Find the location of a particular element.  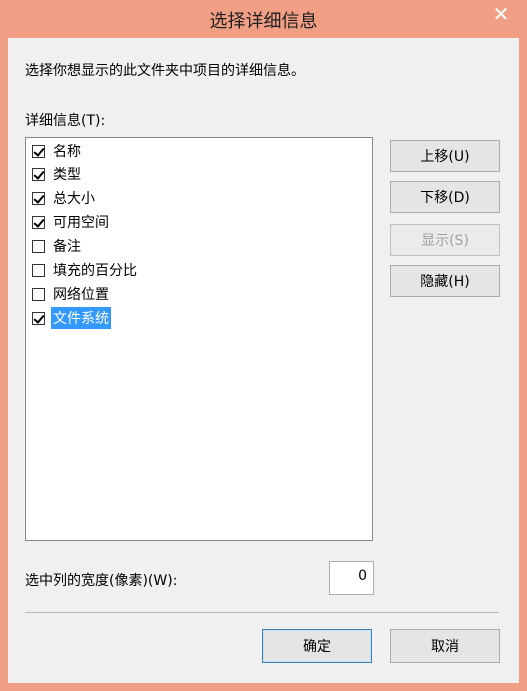

show-button: 显示(S) is located at coordinates (445, 240).